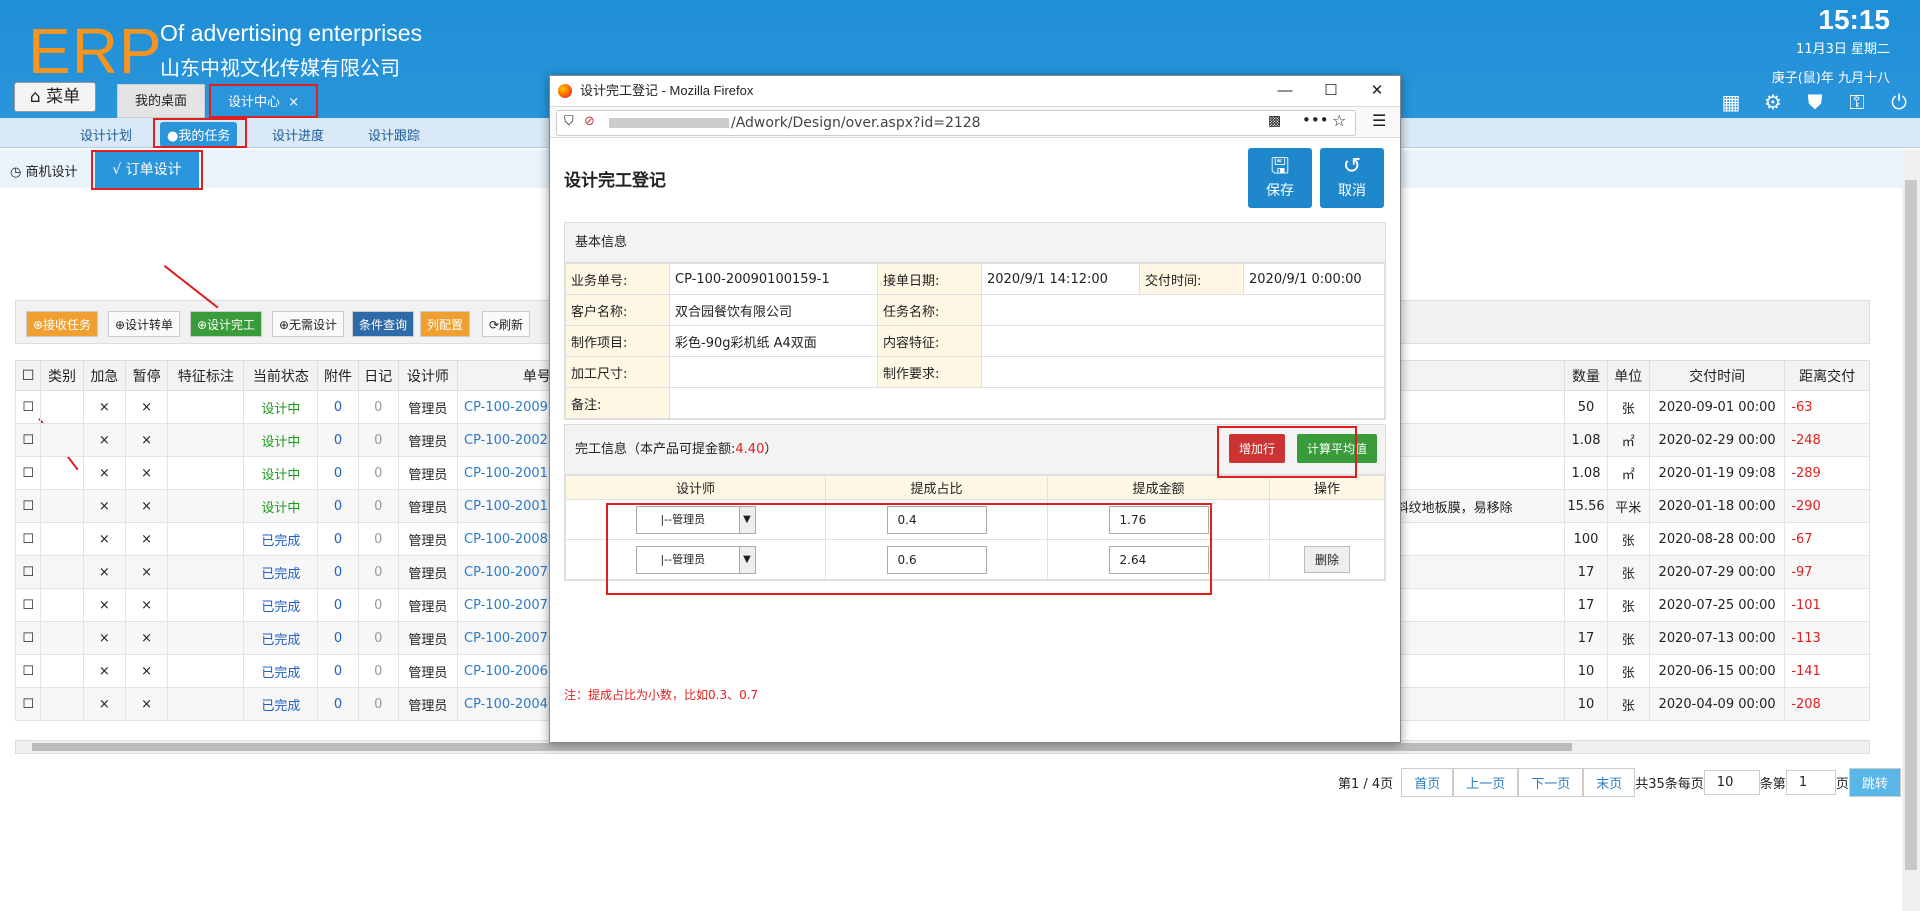 The image size is (1920, 911). What do you see at coordinates (856, 123) in the screenshot?
I see `url-path: /Adwork/Design/over.aspx?id=2128` at bounding box center [856, 123].